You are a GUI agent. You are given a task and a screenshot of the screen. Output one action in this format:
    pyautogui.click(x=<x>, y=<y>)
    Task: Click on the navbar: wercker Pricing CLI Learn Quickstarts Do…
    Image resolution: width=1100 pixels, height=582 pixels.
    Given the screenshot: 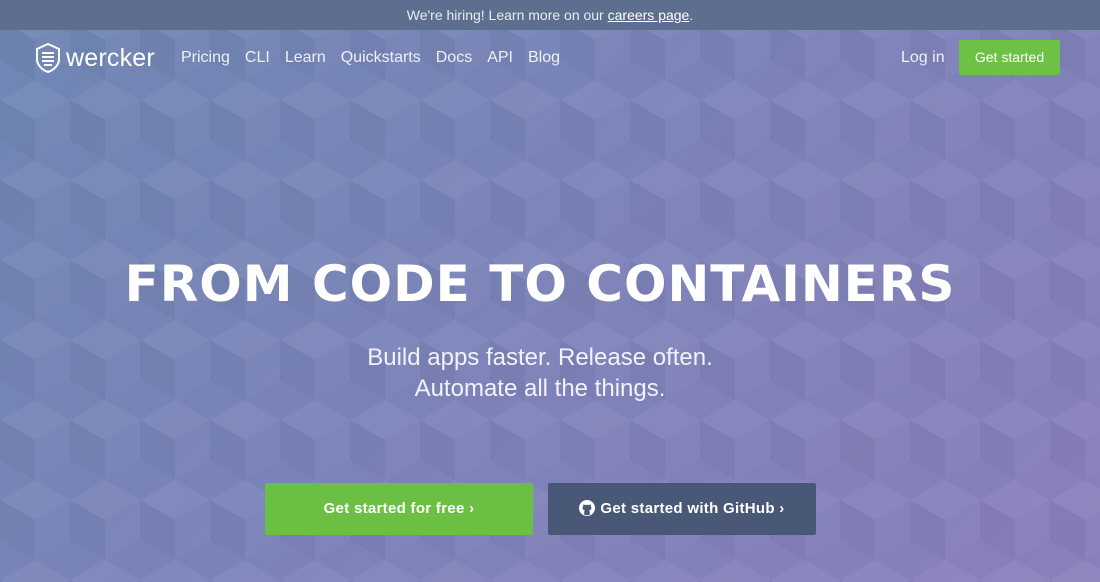 What is the action you would take?
    pyautogui.click(x=550, y=58)
    